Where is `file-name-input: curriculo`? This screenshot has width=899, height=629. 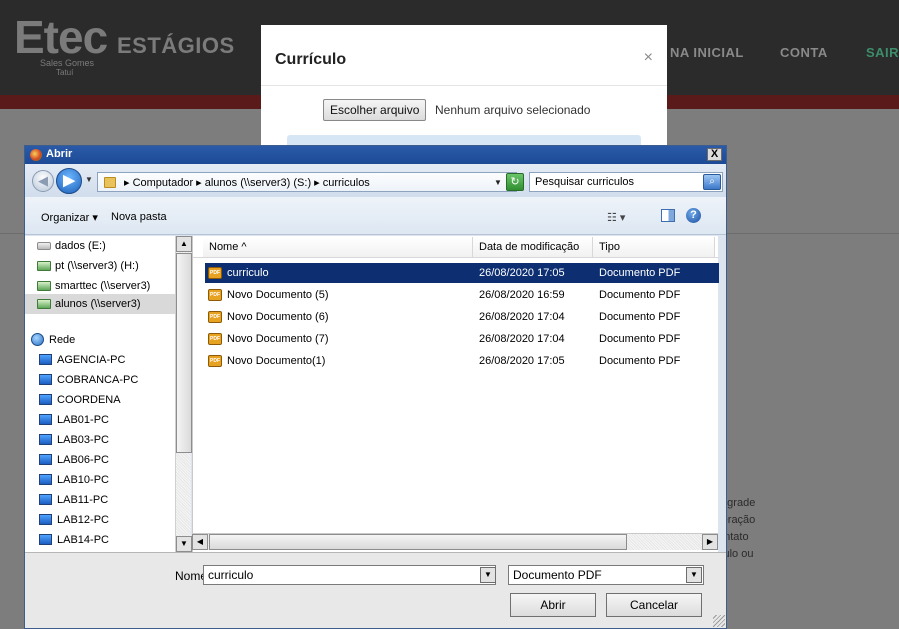 file-name-input: curriculo is located at coordinates (349, 575).